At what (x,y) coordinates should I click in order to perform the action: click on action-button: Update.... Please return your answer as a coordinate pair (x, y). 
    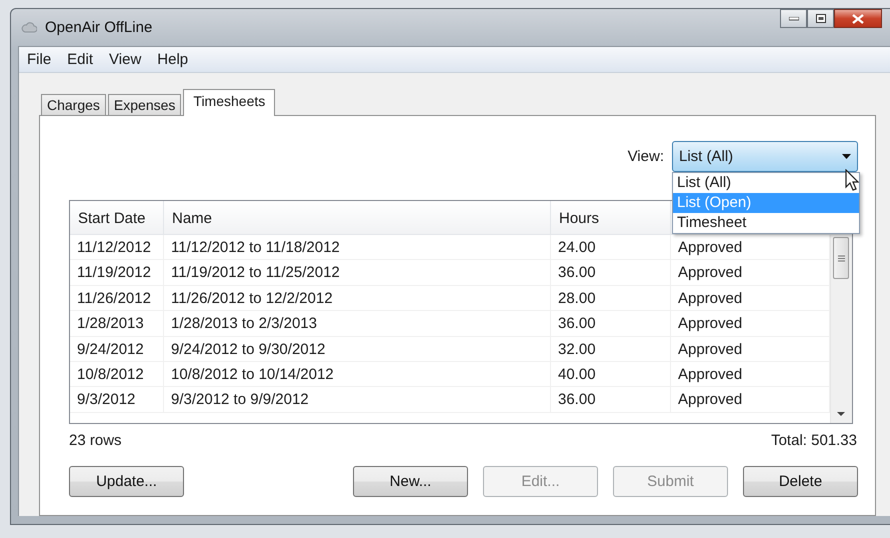
    Looking at the image, I should click on (126, 481).